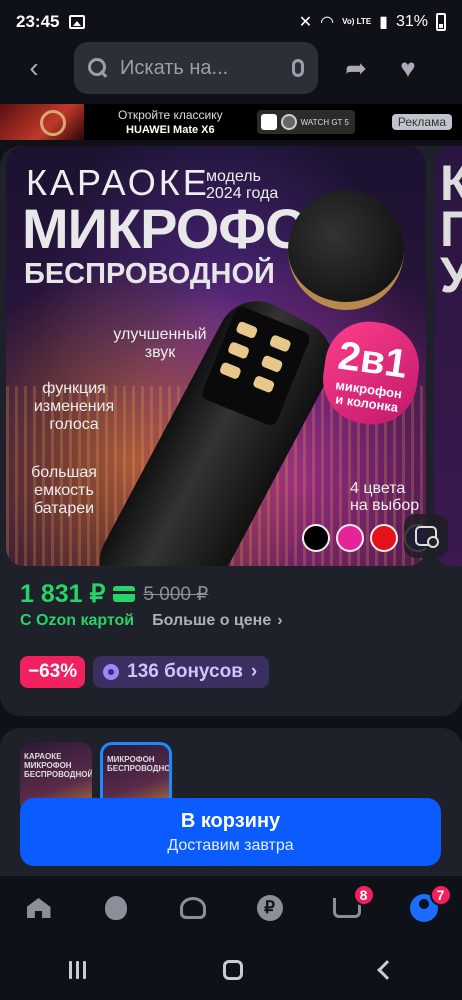 Image resolution: width=462 pixels, height=1000 pixels. Describe the element at coordinates (385, 505) in the screenshot. I see `colors-line2: на выбор` at that location.